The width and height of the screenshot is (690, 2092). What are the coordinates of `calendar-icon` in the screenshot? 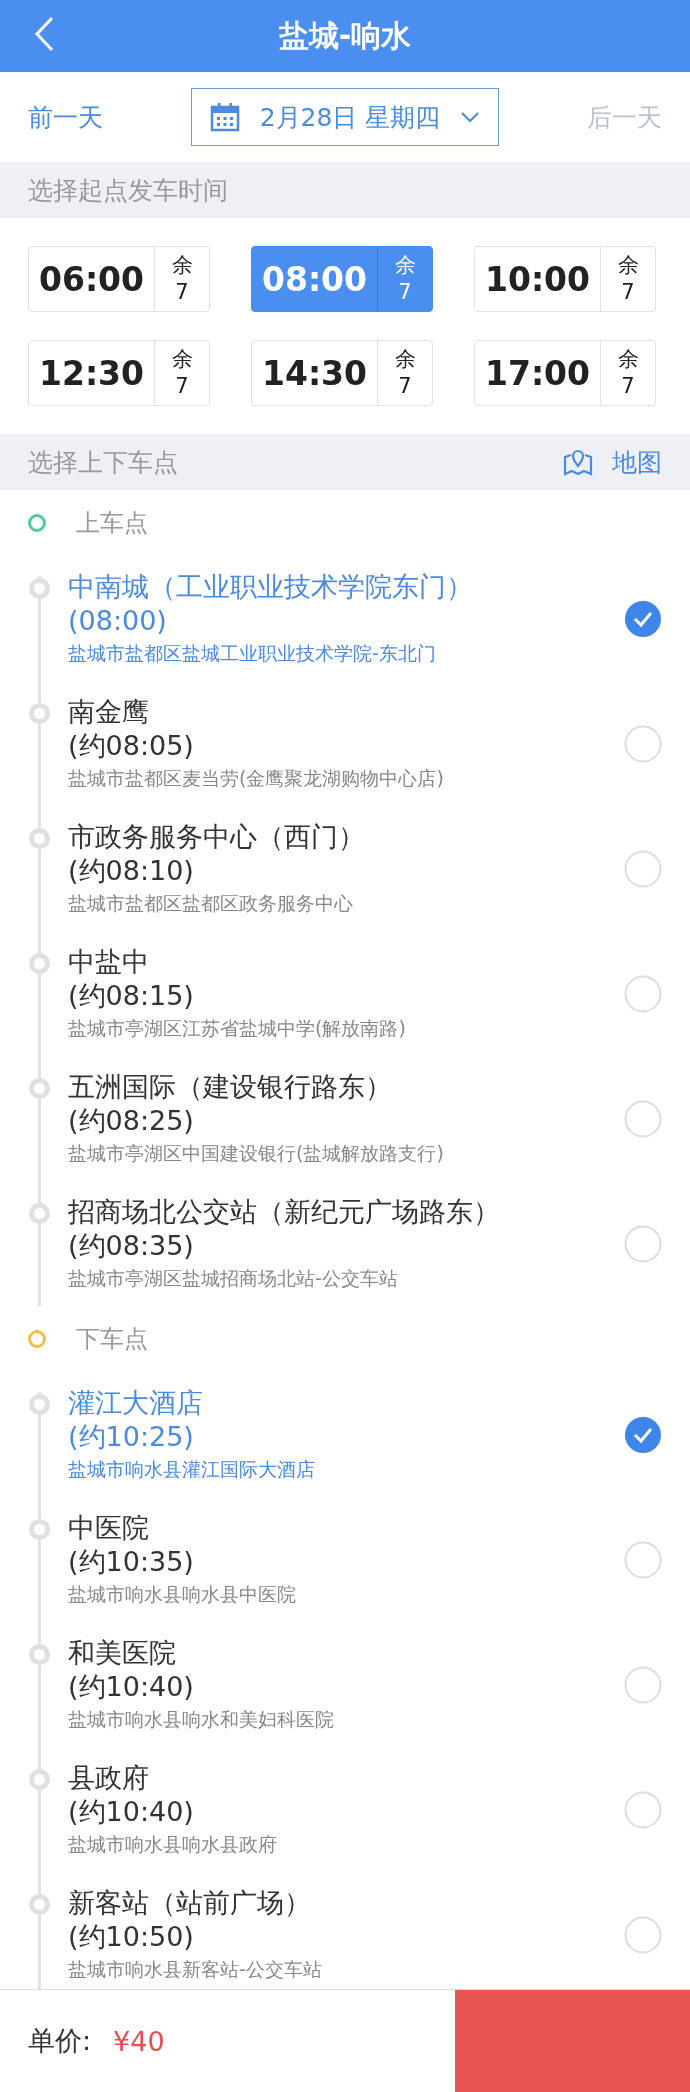 It's located at (225, 117).